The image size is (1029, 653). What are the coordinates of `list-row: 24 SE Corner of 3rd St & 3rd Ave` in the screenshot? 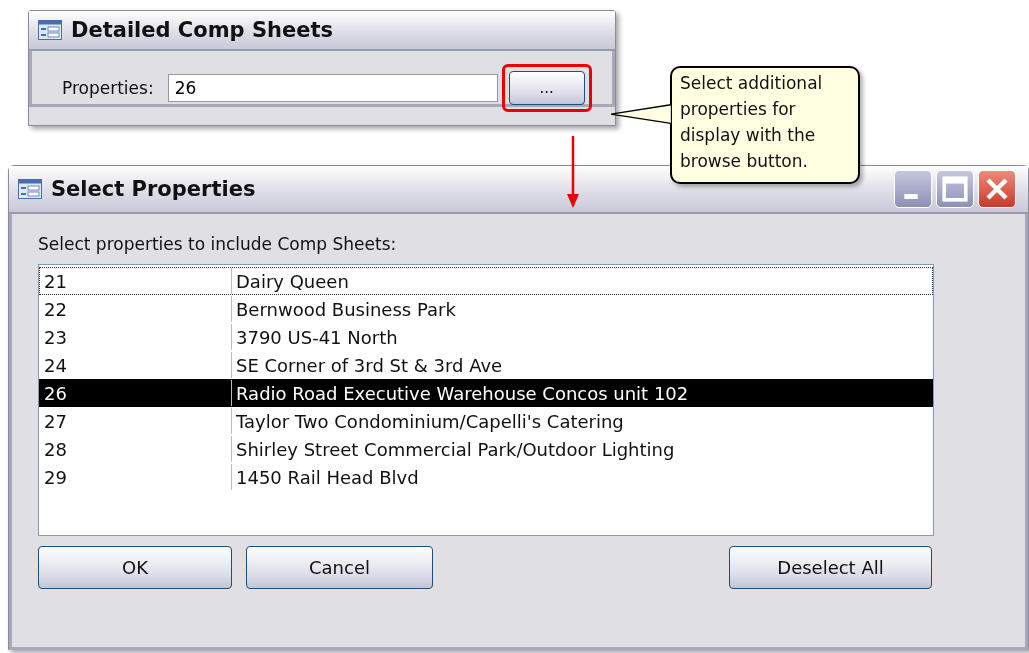 It's located at (486, 365).